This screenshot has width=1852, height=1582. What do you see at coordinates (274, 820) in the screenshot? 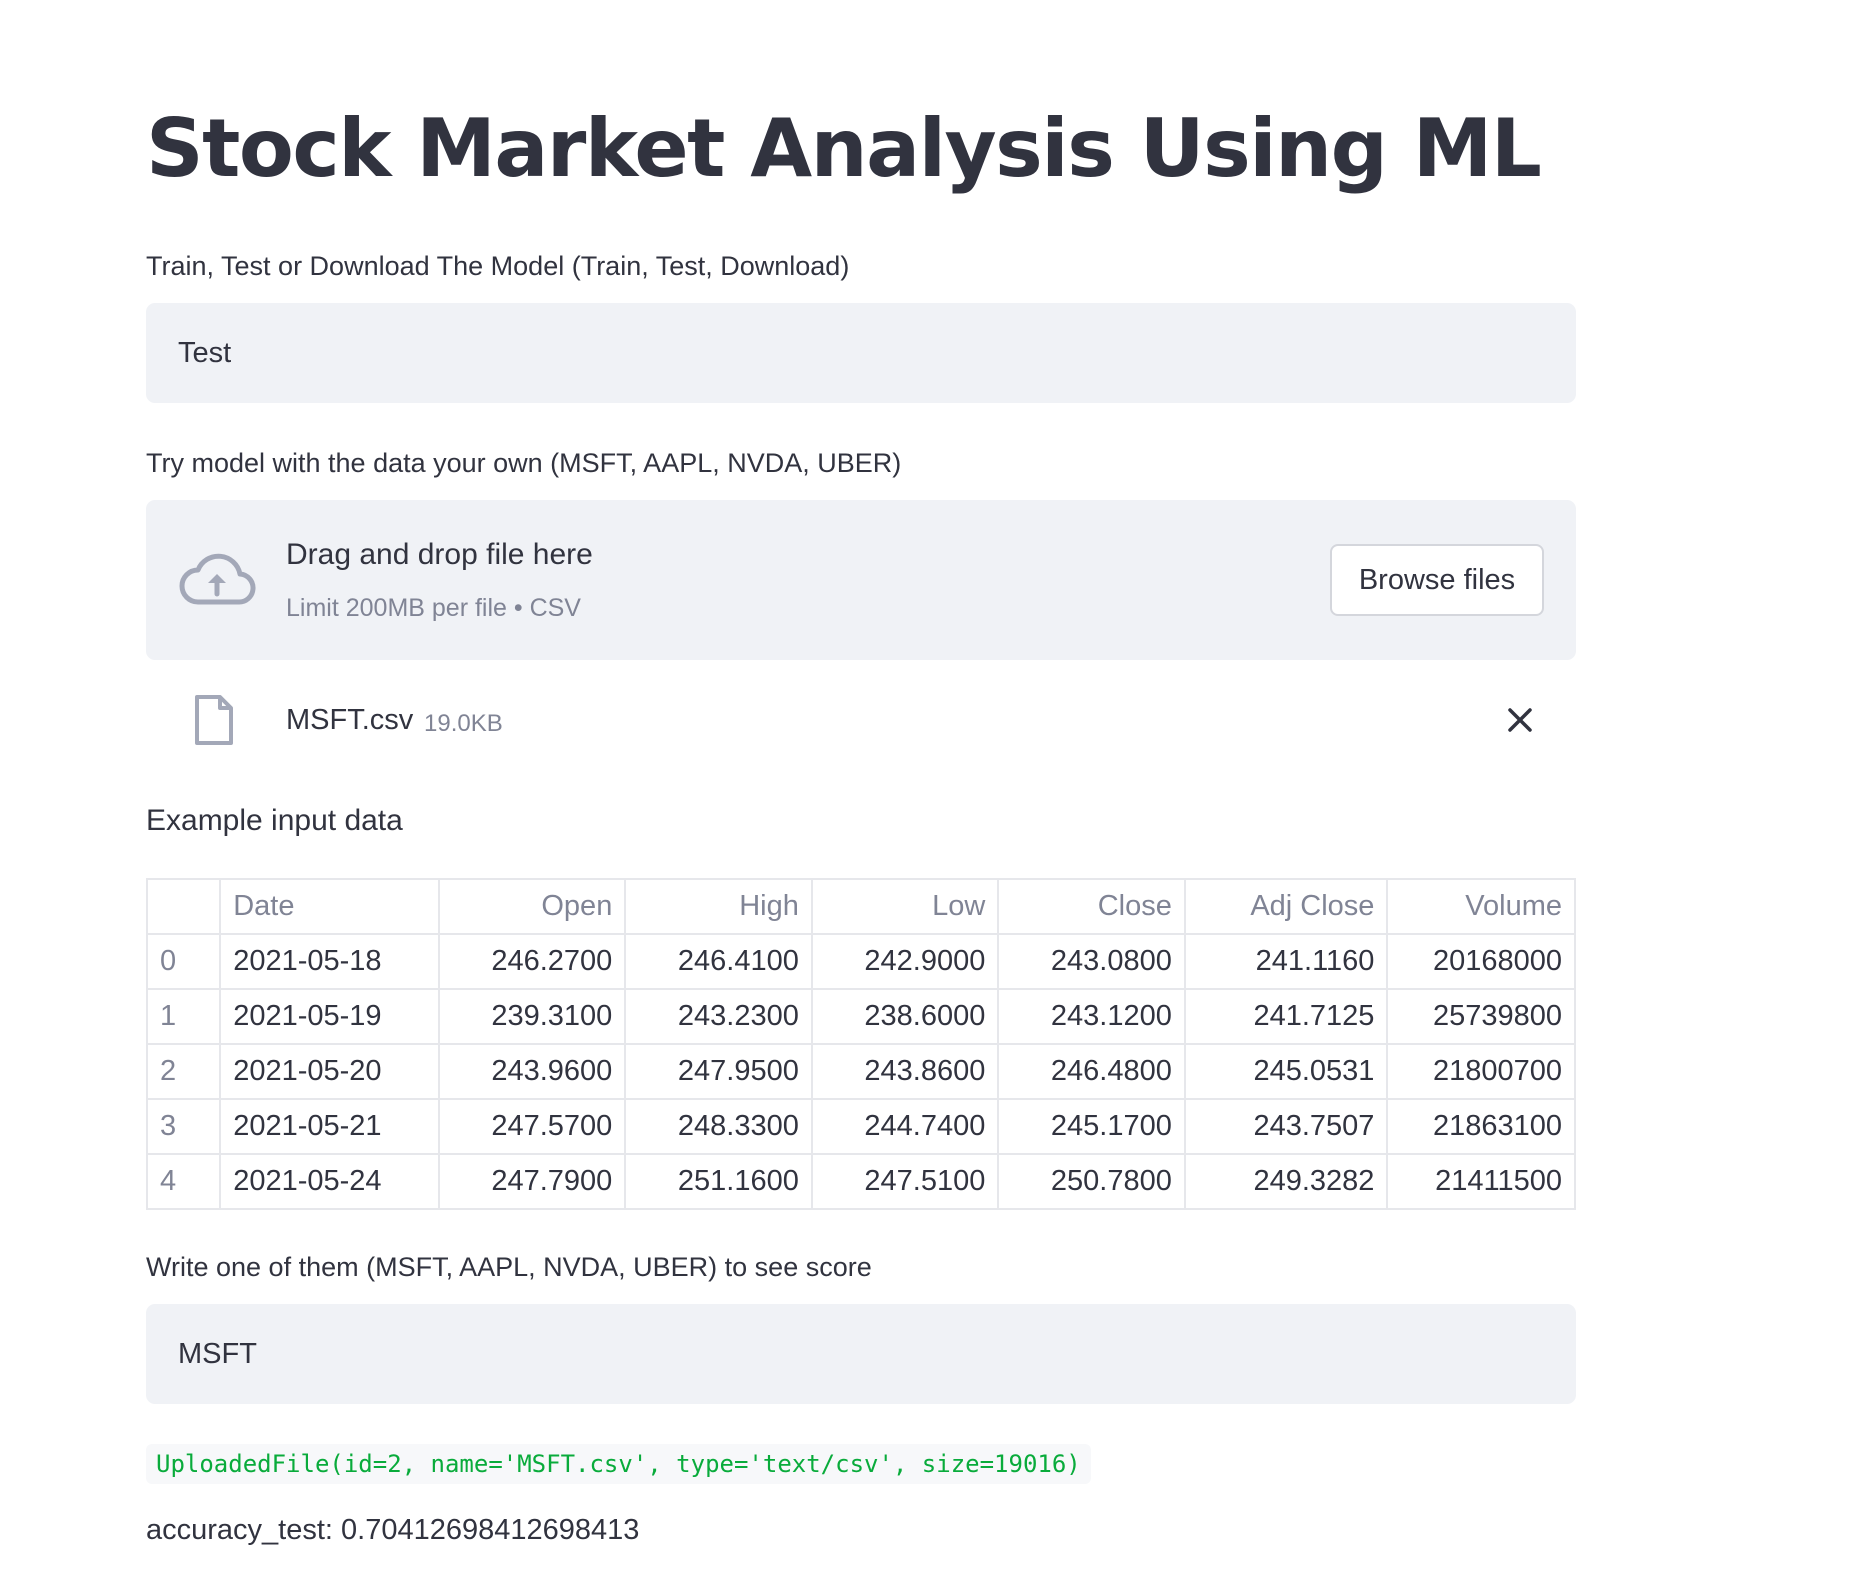
I see `example-data-heading: Example input data` at bounding box center [274, 820].